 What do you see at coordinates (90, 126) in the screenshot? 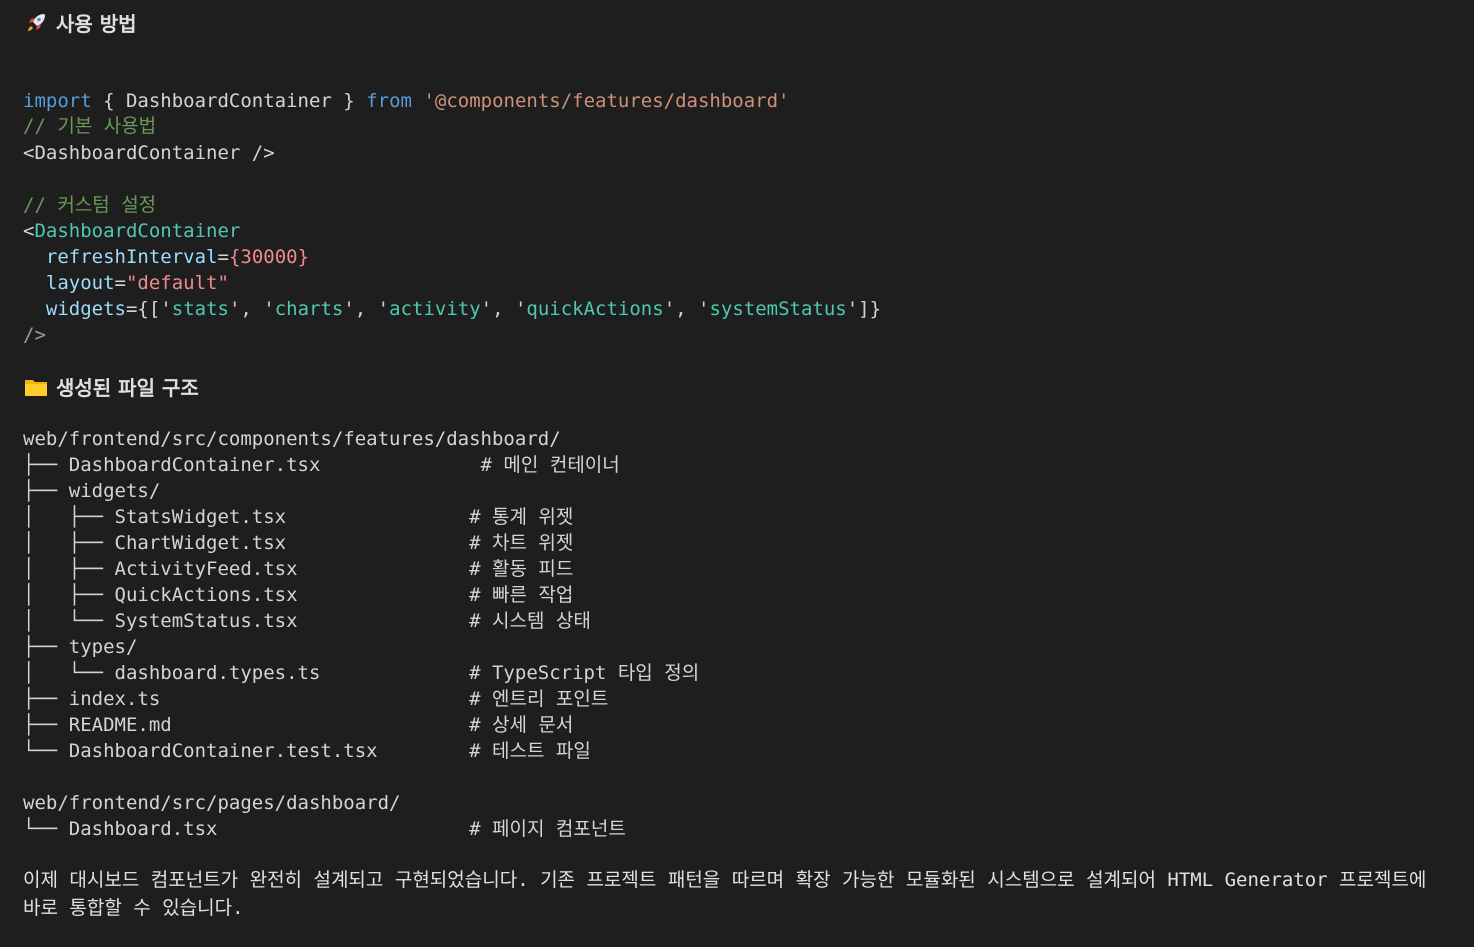
I see `comment-basic: // 기본 사용법` at bounding box center [90, 126].